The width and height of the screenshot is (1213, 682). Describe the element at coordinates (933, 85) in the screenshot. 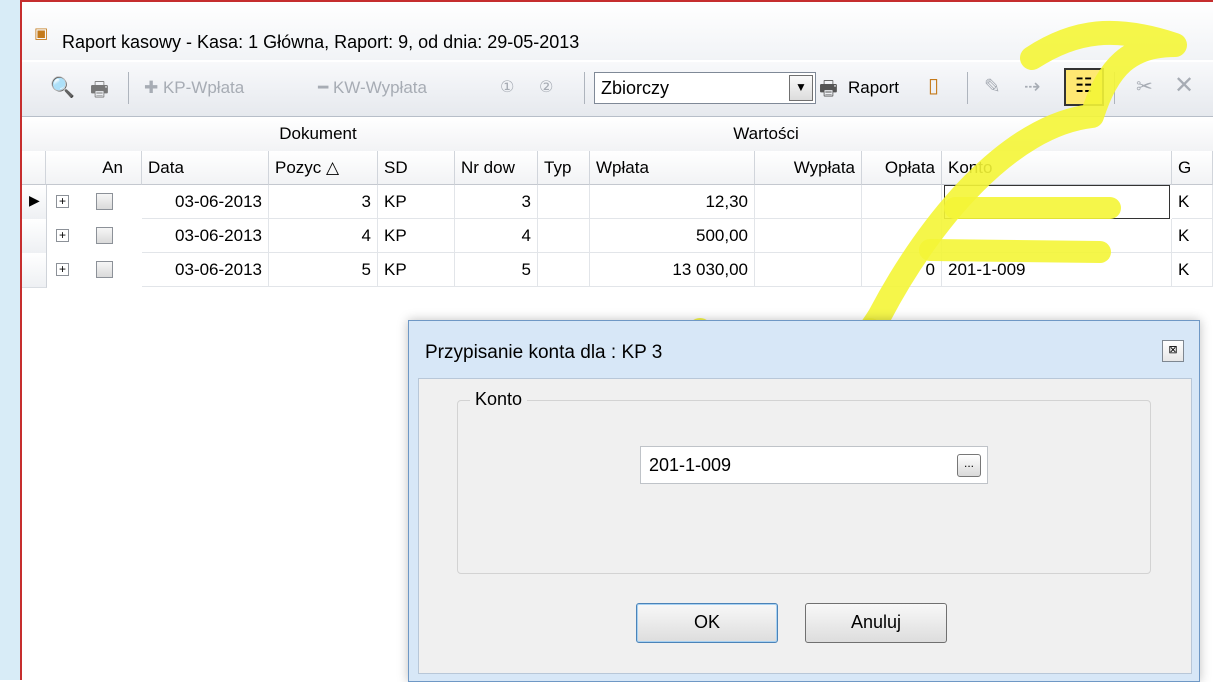

I see `new-document-icon: ▯` at that location.